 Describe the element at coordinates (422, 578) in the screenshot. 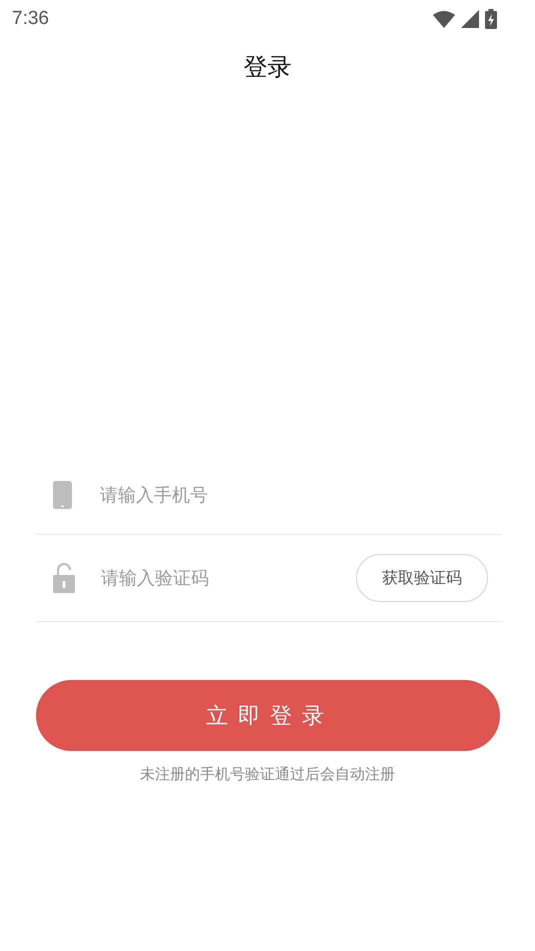

I see `get-code-button: 获取验证码` at that location.